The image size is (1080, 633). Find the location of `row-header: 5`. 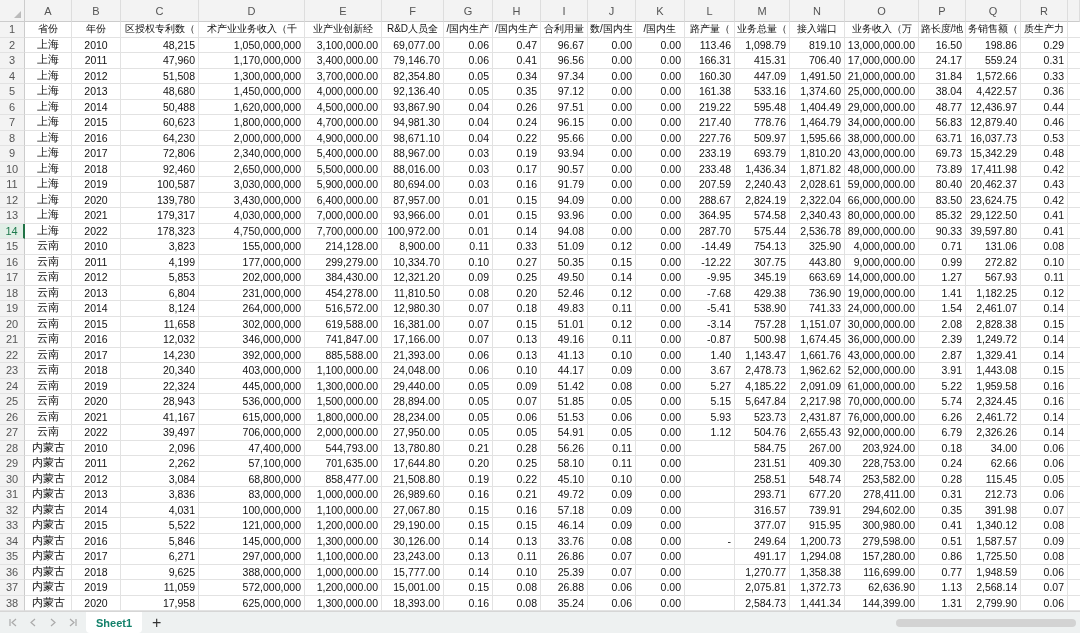

row-header: 5 is located at coordinates (12, 92).